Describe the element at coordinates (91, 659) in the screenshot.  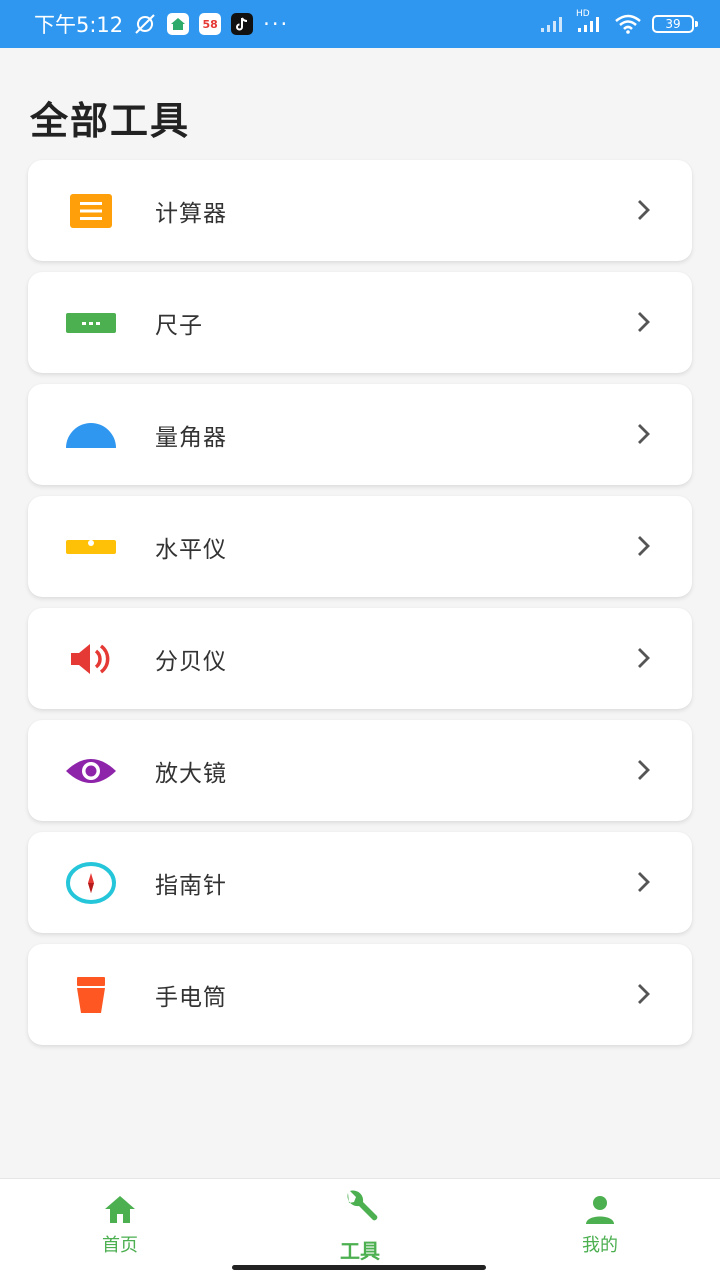
I see `speaker-icon` at that location.